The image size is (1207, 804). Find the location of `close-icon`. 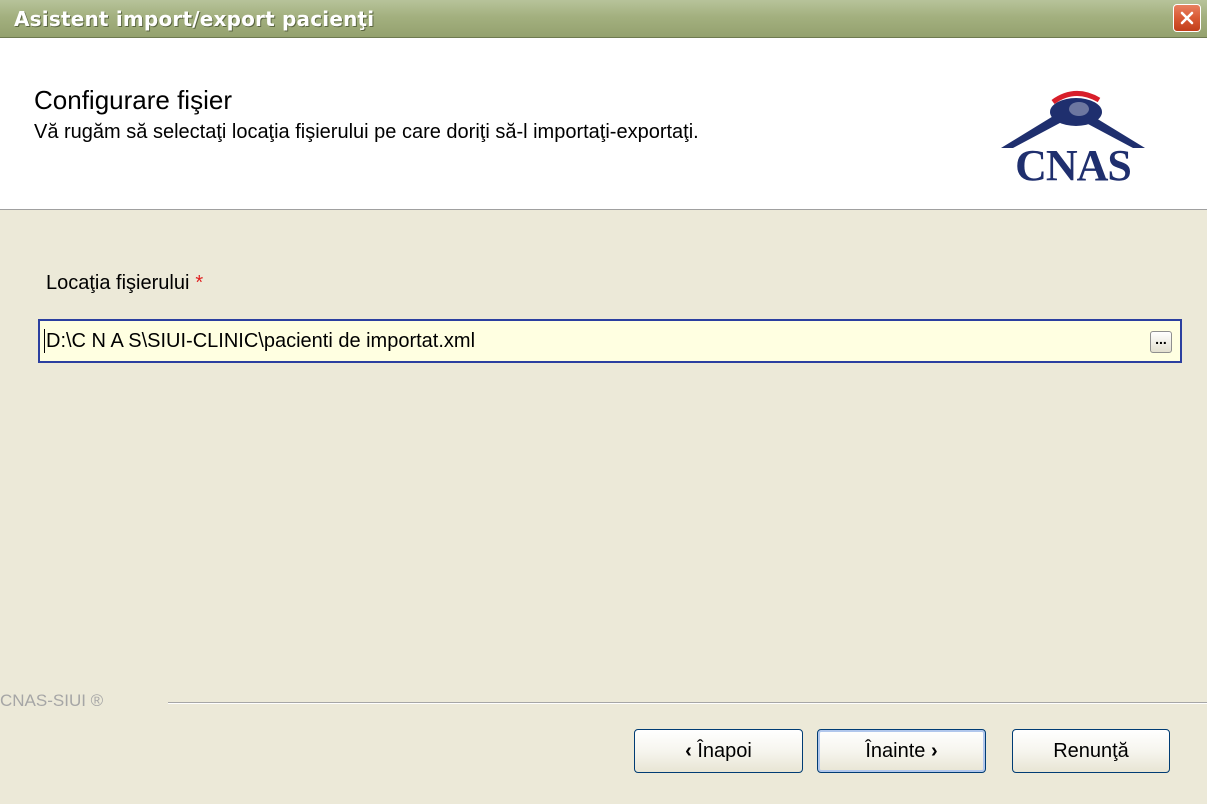

close-icon is located at coordinates (1187, 18).